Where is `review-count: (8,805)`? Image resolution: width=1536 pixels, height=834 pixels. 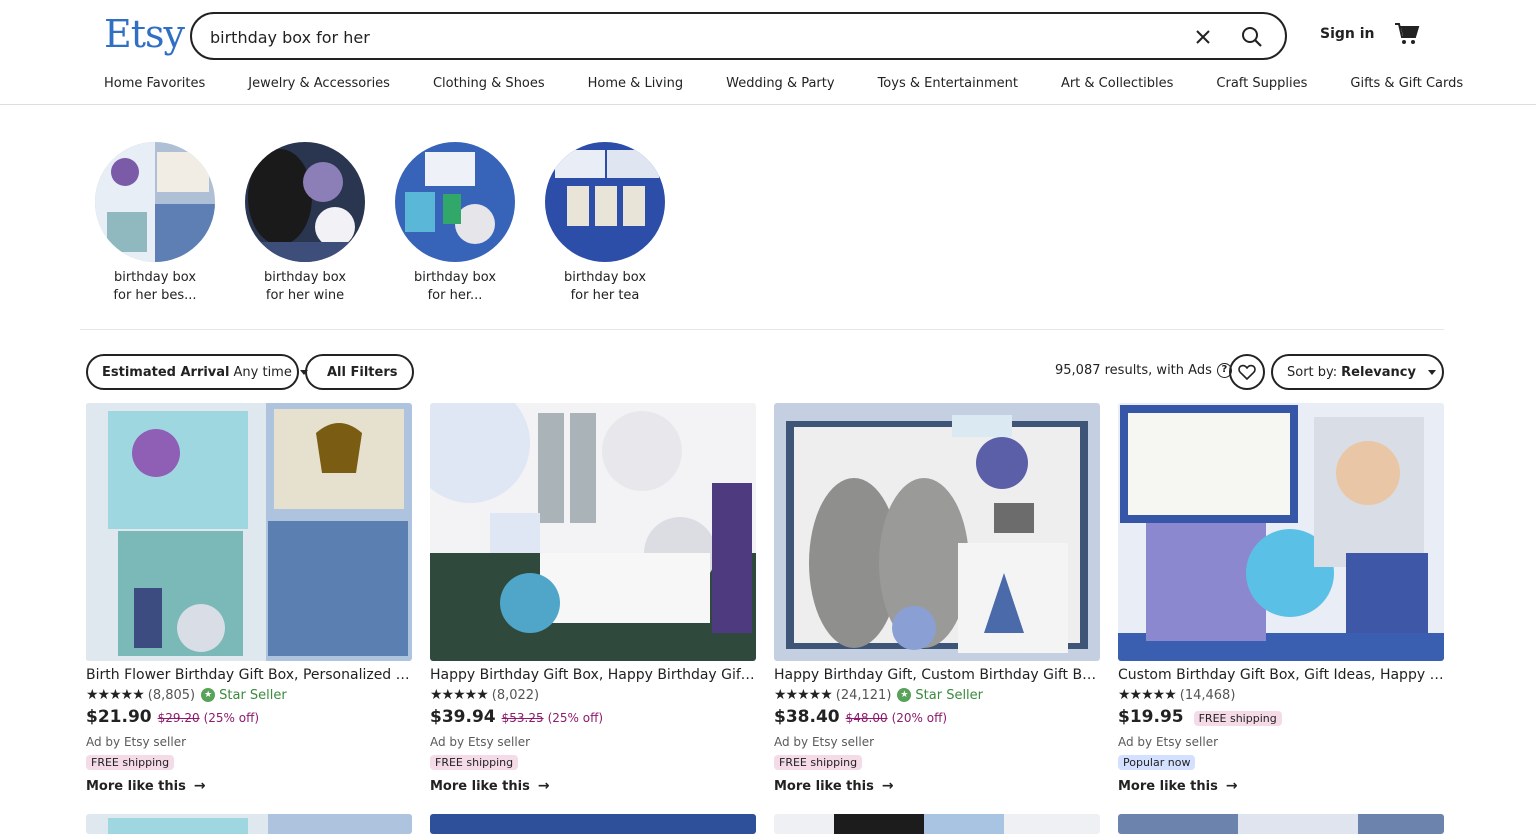 review-count: (8,805) is located at coordinates (171, 695).